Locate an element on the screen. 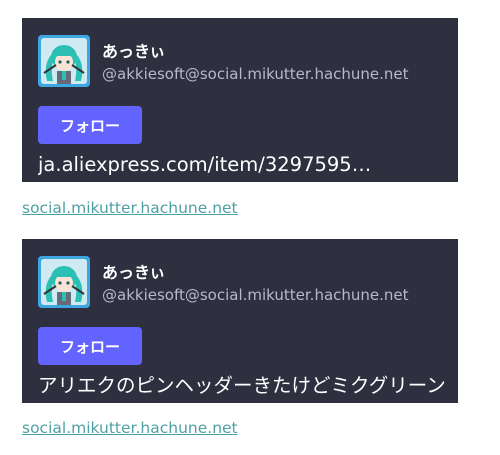 Image resolution: width=500 pixels, height=455 pixels. post-text: アリエクのピンヘッダーきたけどミクグリーンじゃなかった is located at coordinates (243, 387).